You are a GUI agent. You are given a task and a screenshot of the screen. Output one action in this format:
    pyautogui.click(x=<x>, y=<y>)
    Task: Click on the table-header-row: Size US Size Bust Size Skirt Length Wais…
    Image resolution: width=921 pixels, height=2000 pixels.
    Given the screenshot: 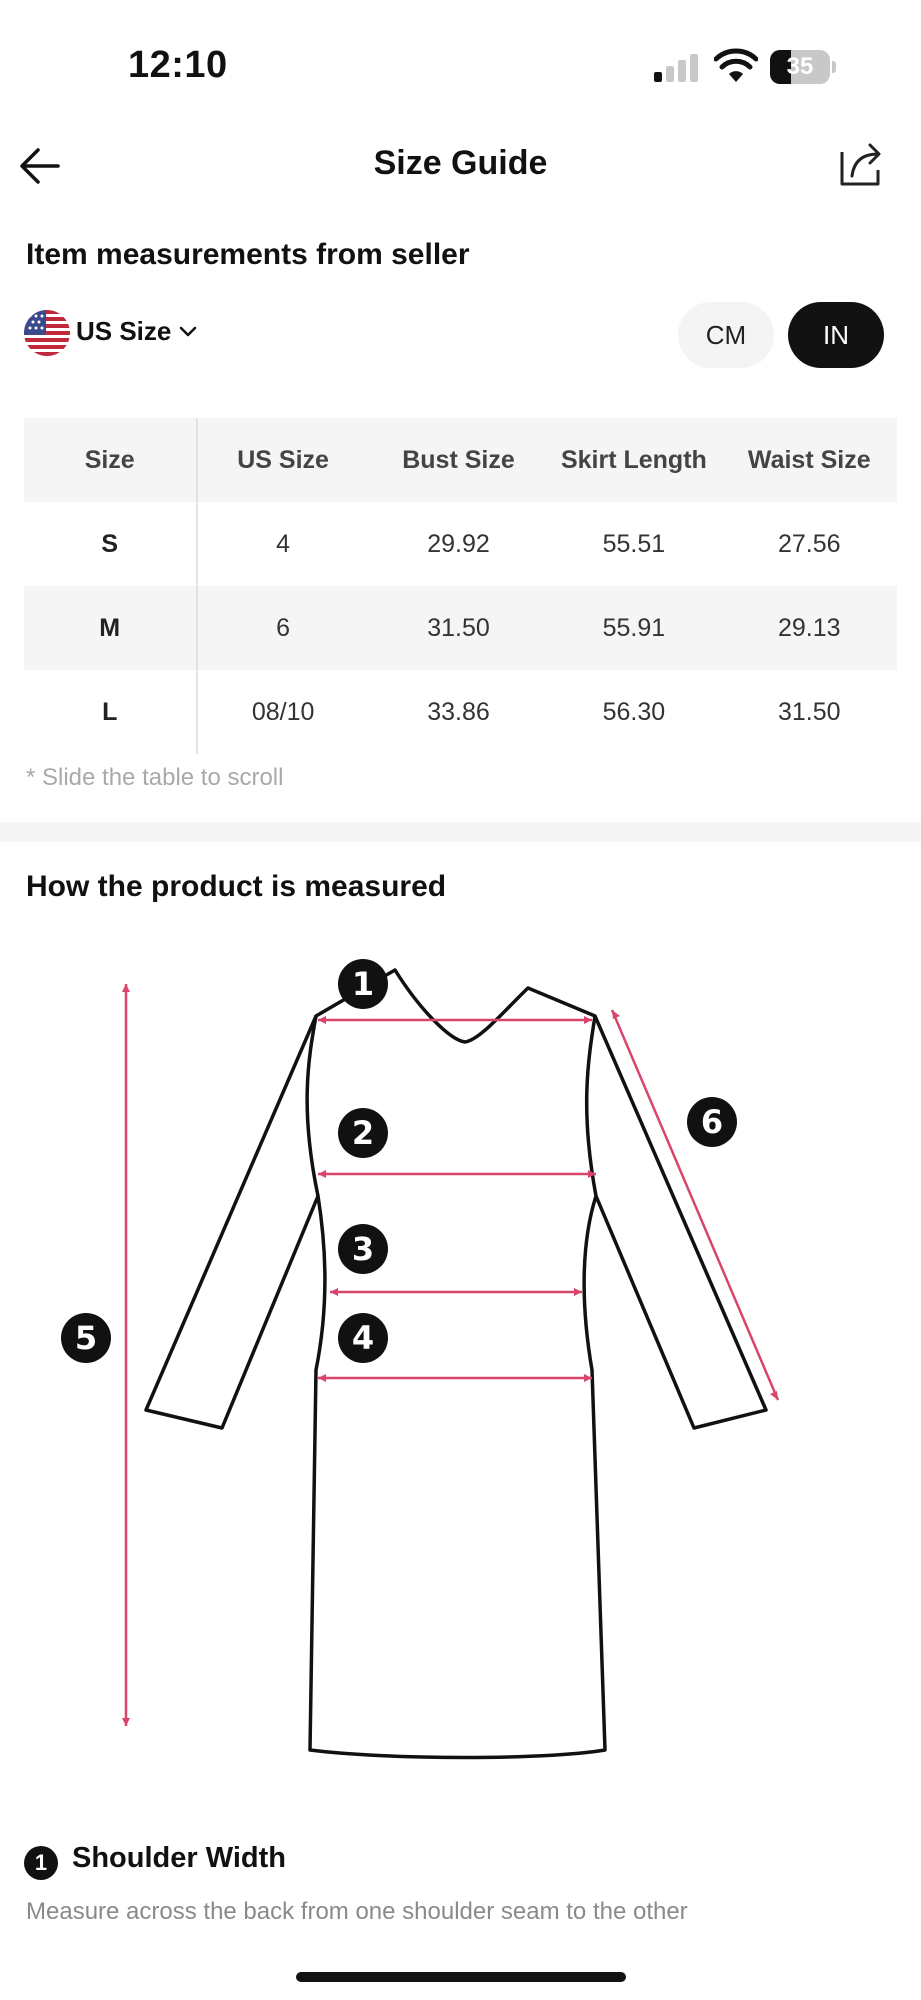 What is the action you would take?
    pyautogui.click(x=460, y=460)
    